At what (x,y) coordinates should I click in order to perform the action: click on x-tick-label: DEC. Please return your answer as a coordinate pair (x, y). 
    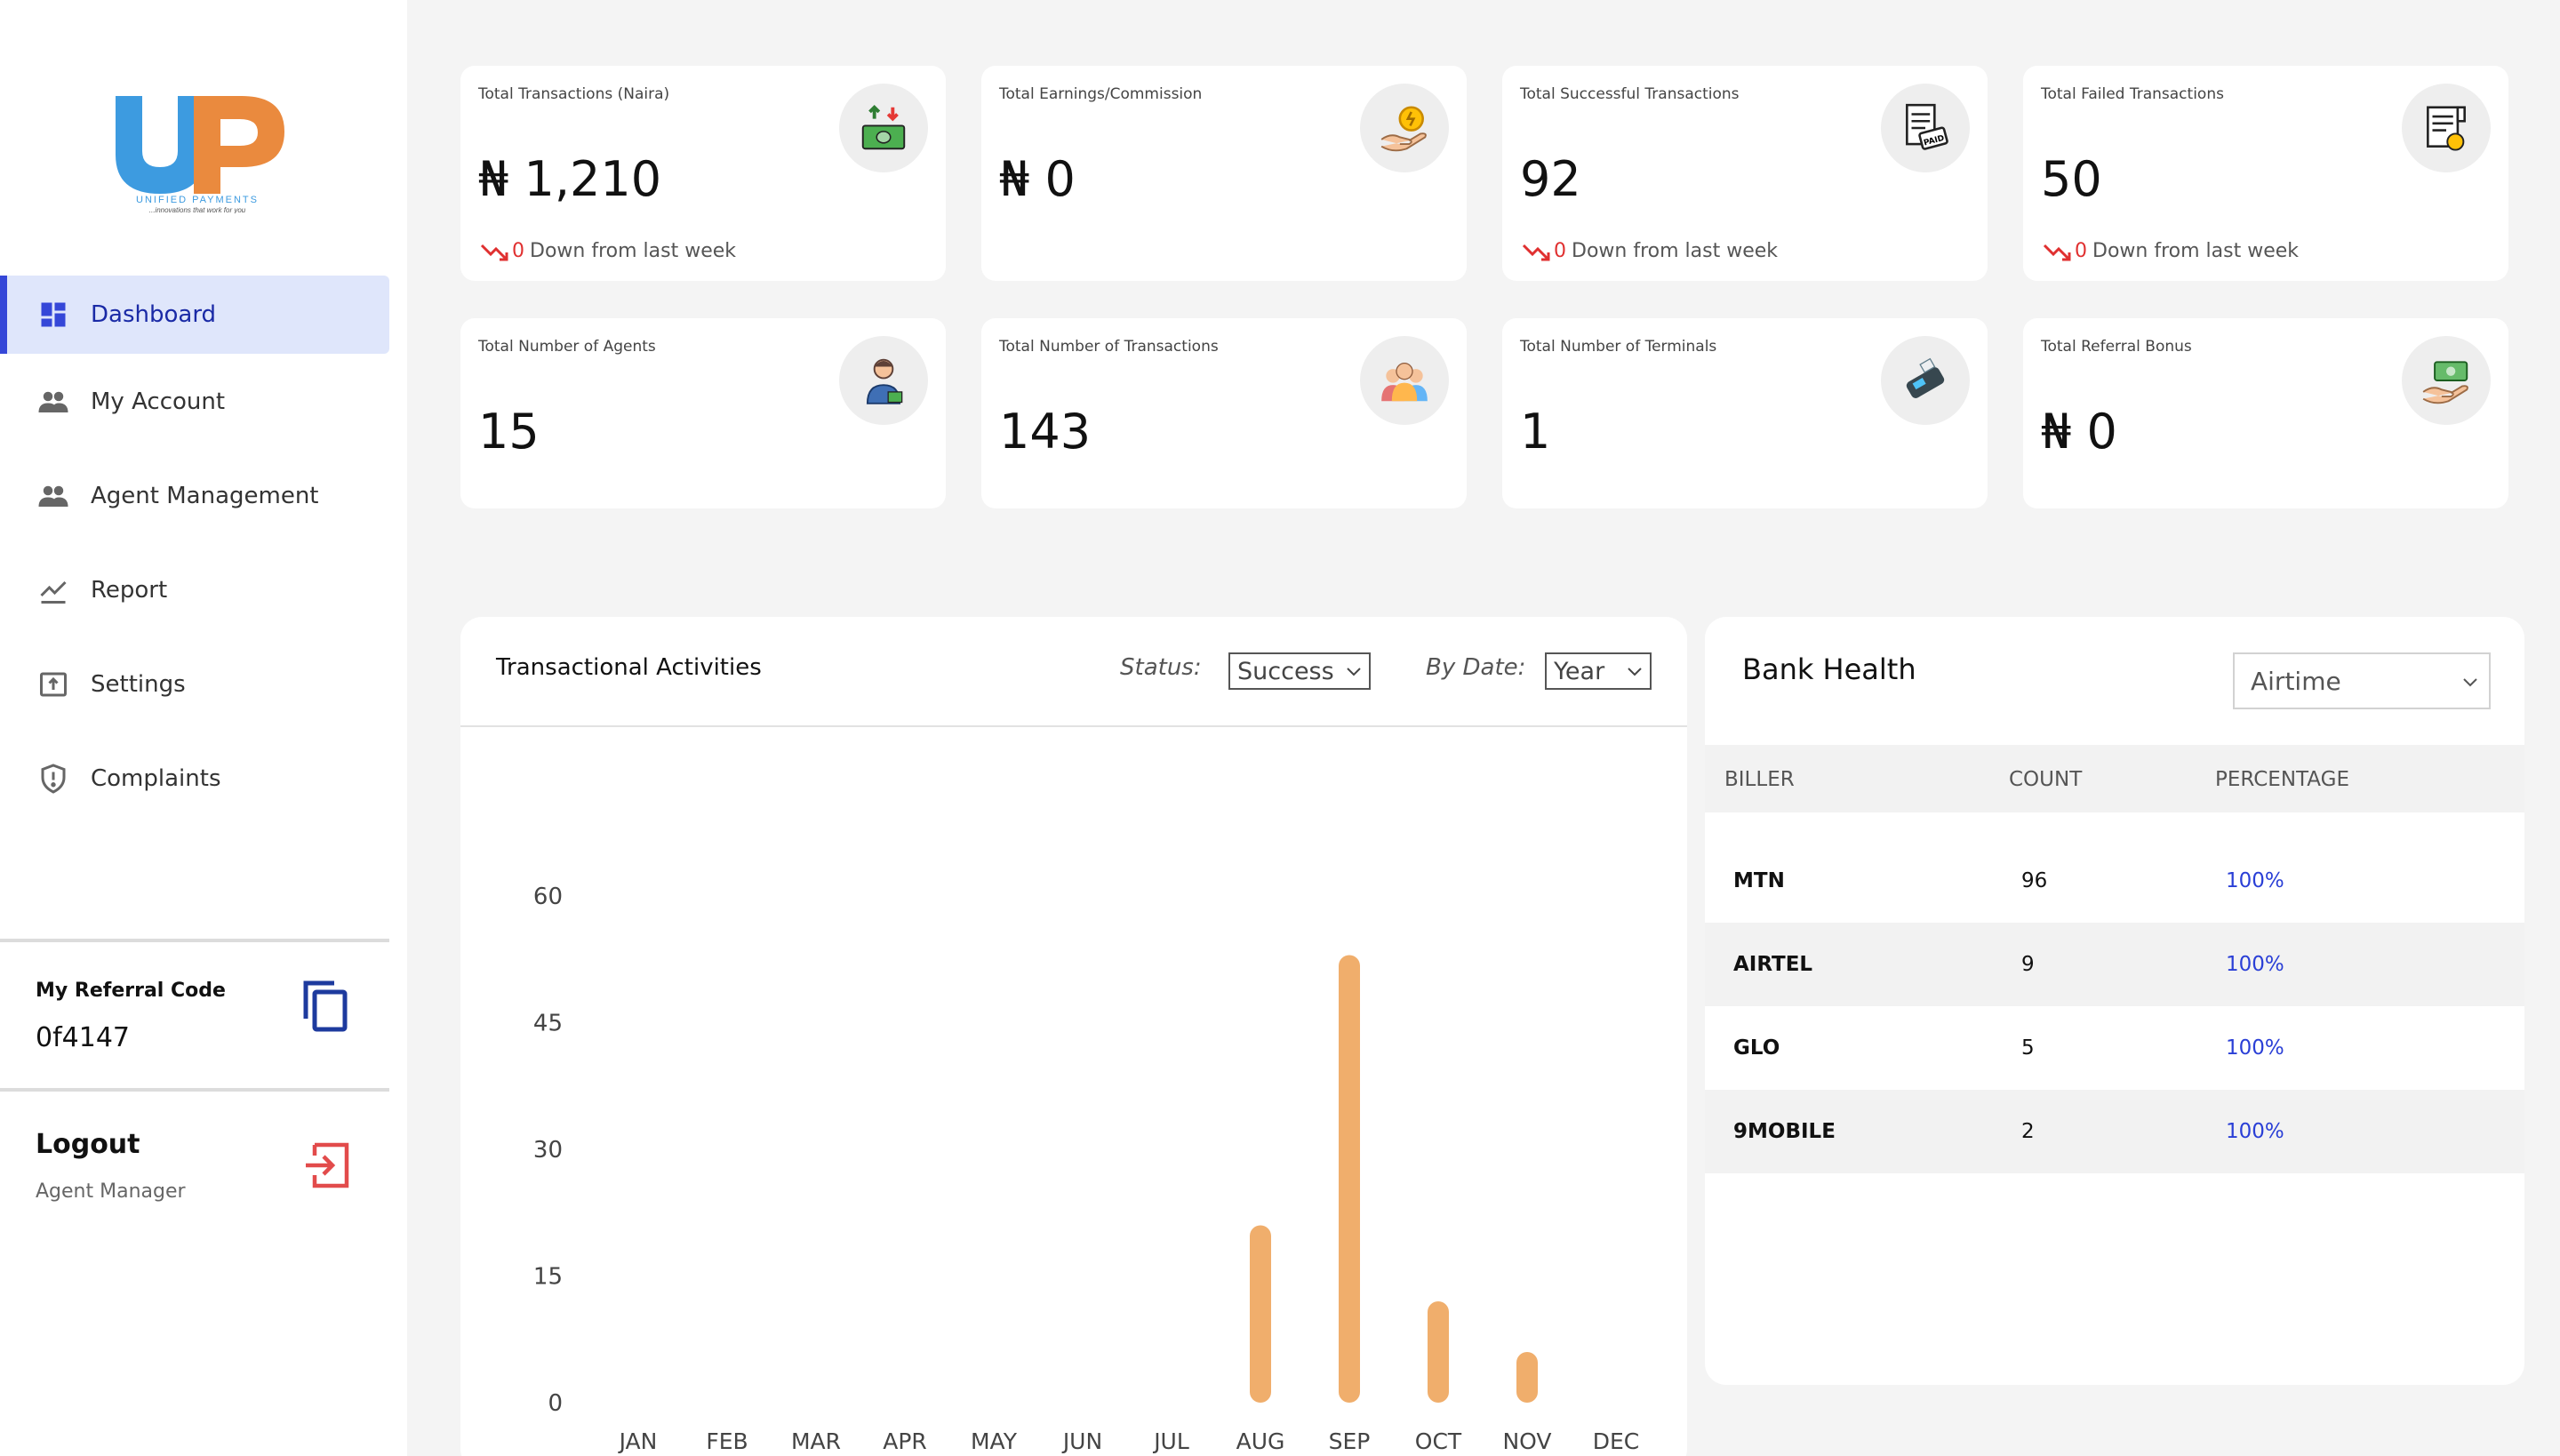
    Looking at the image, I should click on (1616, 1441).